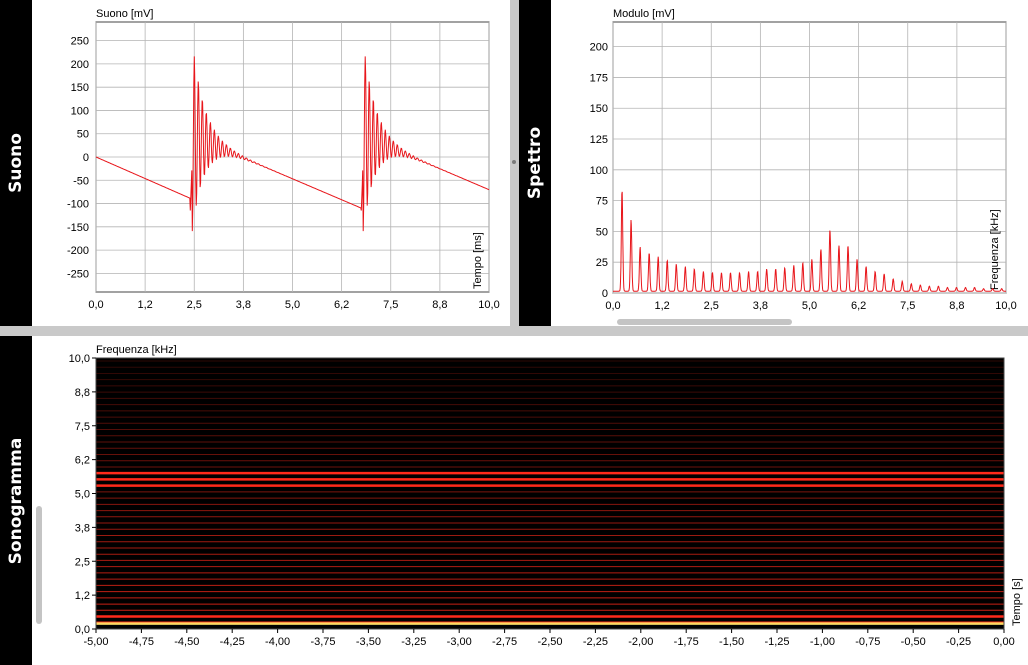  Describe the element at coordinates (599, 171) in the screenshot. I see `spettro-y-tick: 100` at that location.